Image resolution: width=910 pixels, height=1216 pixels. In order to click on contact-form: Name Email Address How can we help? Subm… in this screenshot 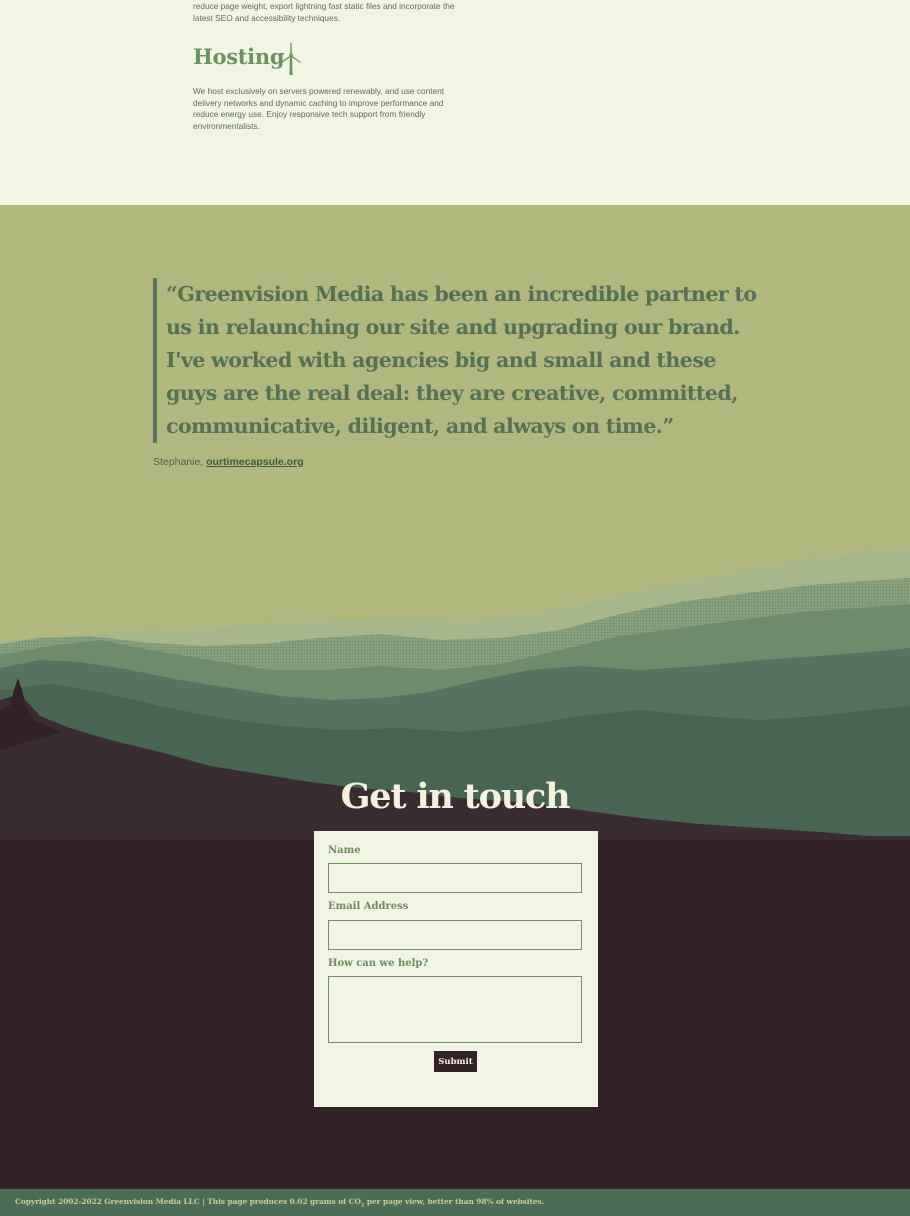, I will do `click(456, 969)`.